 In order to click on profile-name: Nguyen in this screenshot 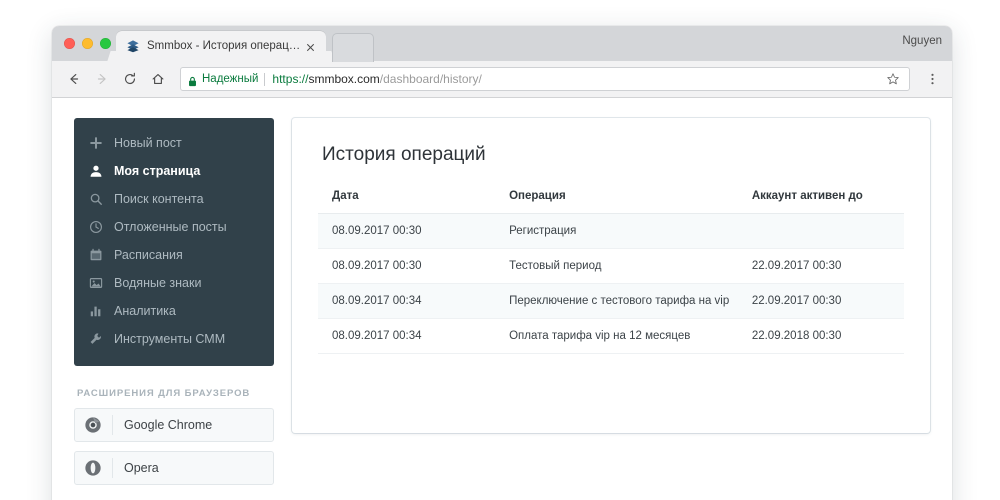, I will do `click(922, 41)`.